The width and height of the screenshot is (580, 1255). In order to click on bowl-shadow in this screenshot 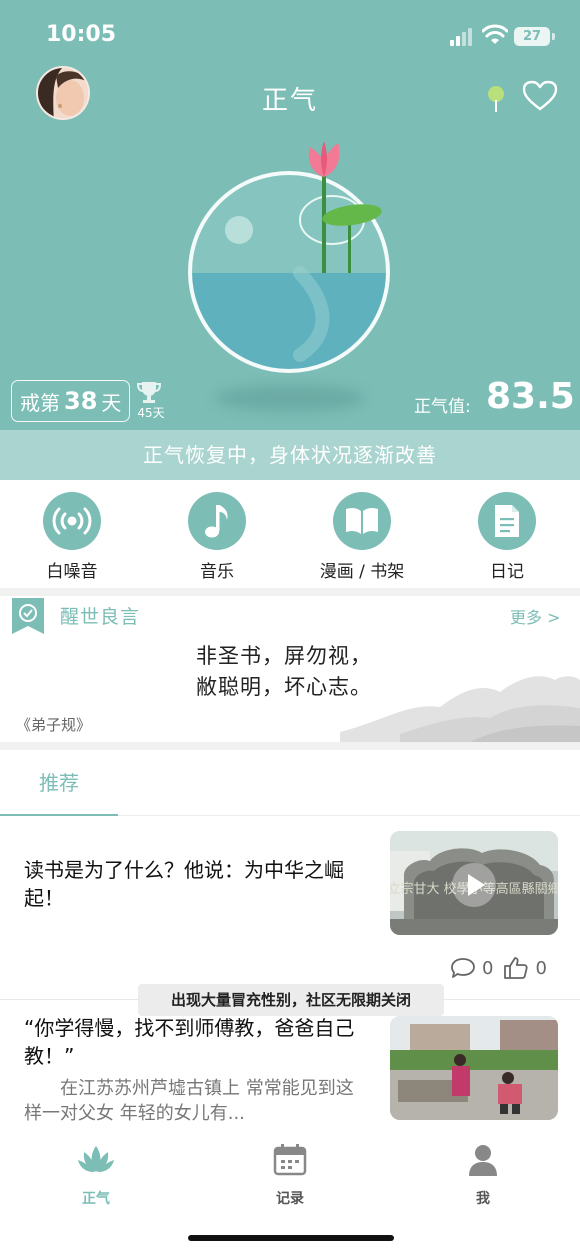, I will do `click(290, 398)`.